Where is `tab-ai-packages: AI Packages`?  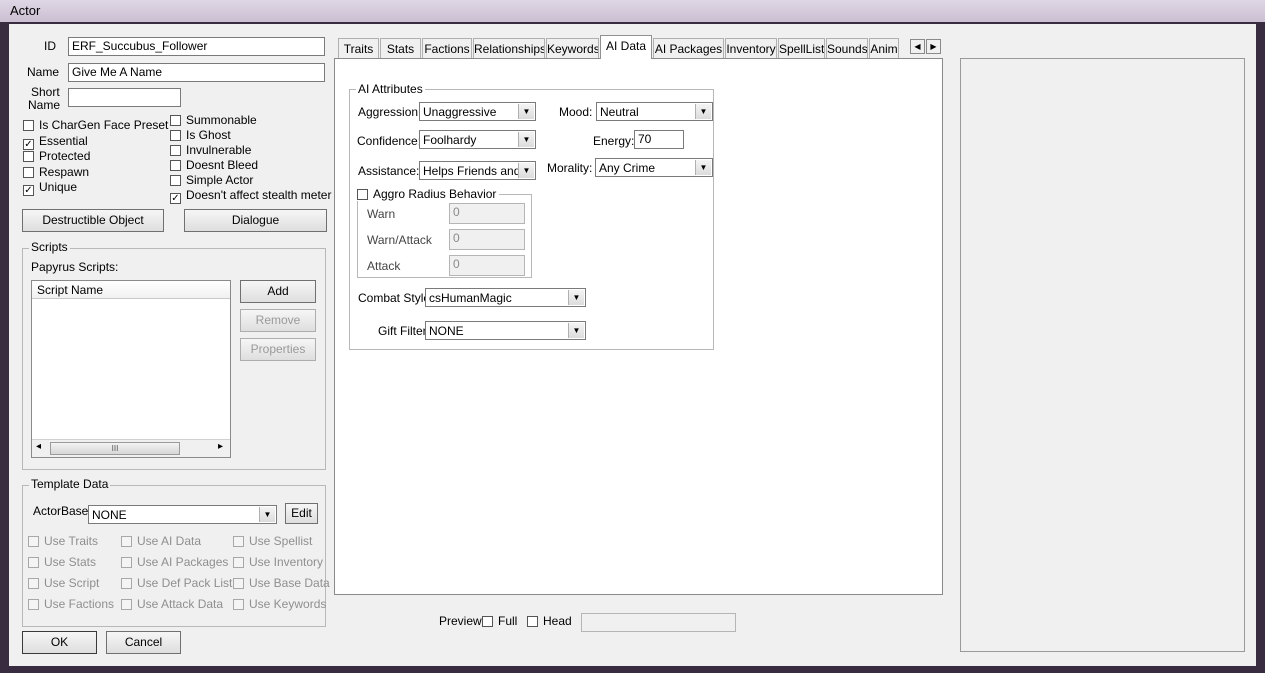
tab-ai-packages: AI Packages is located at coordinates (688, 48).